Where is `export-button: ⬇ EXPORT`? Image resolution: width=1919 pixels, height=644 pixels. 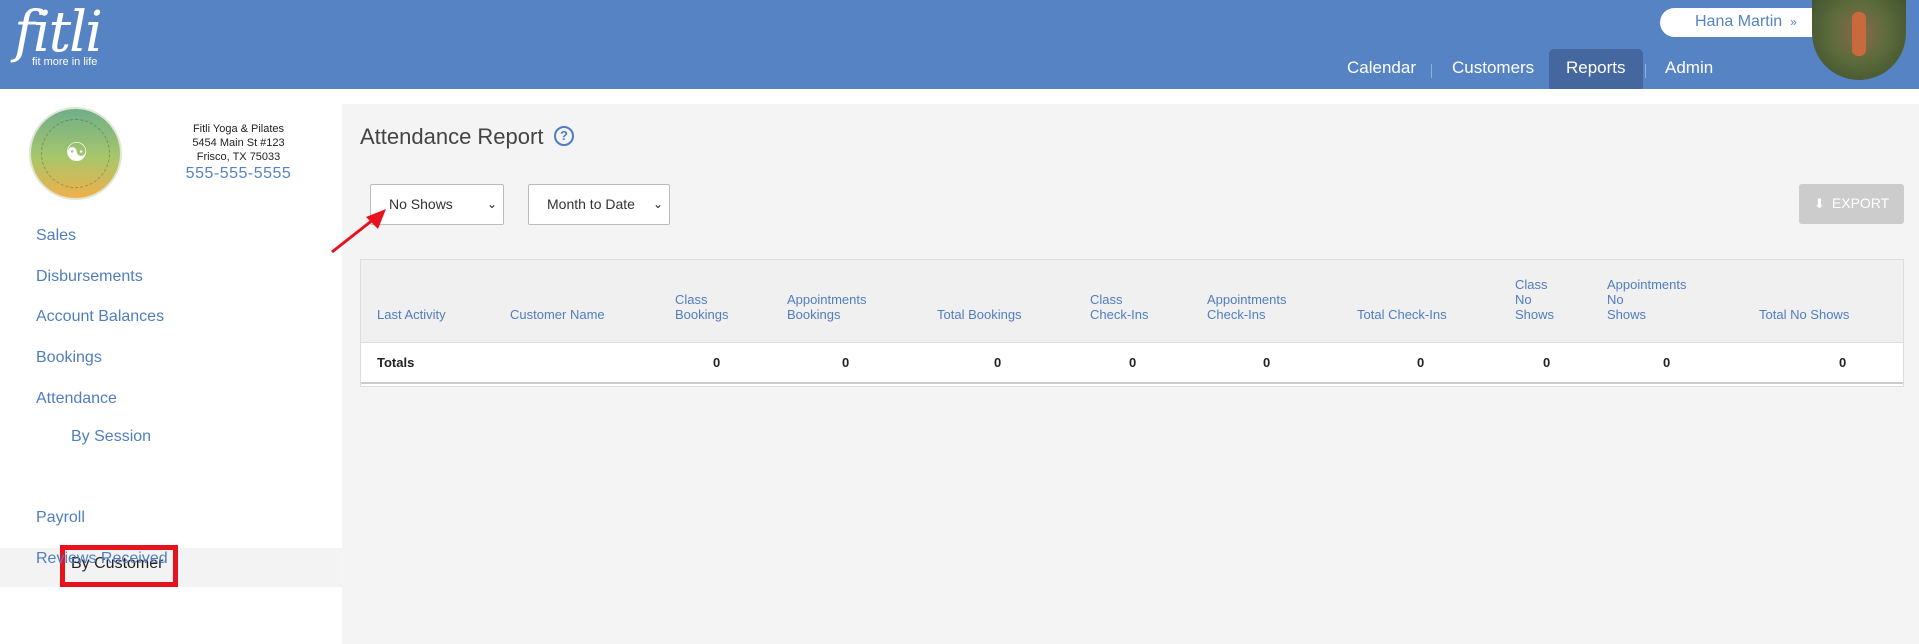 export-button: ⬇ EXPORT is located at coordinates (1851, 204).